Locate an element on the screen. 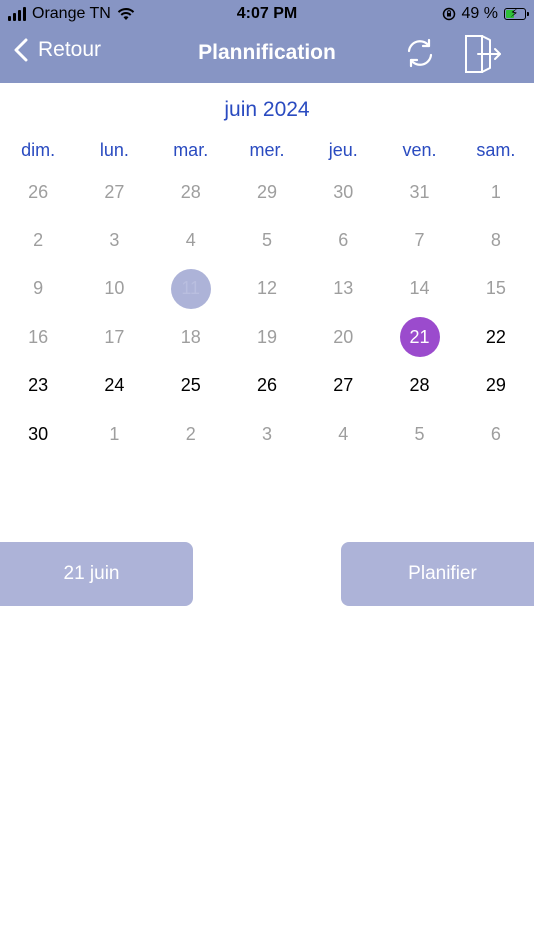 The image size is (534, 950). day-number: 20 is located at coordinates (343, 336).